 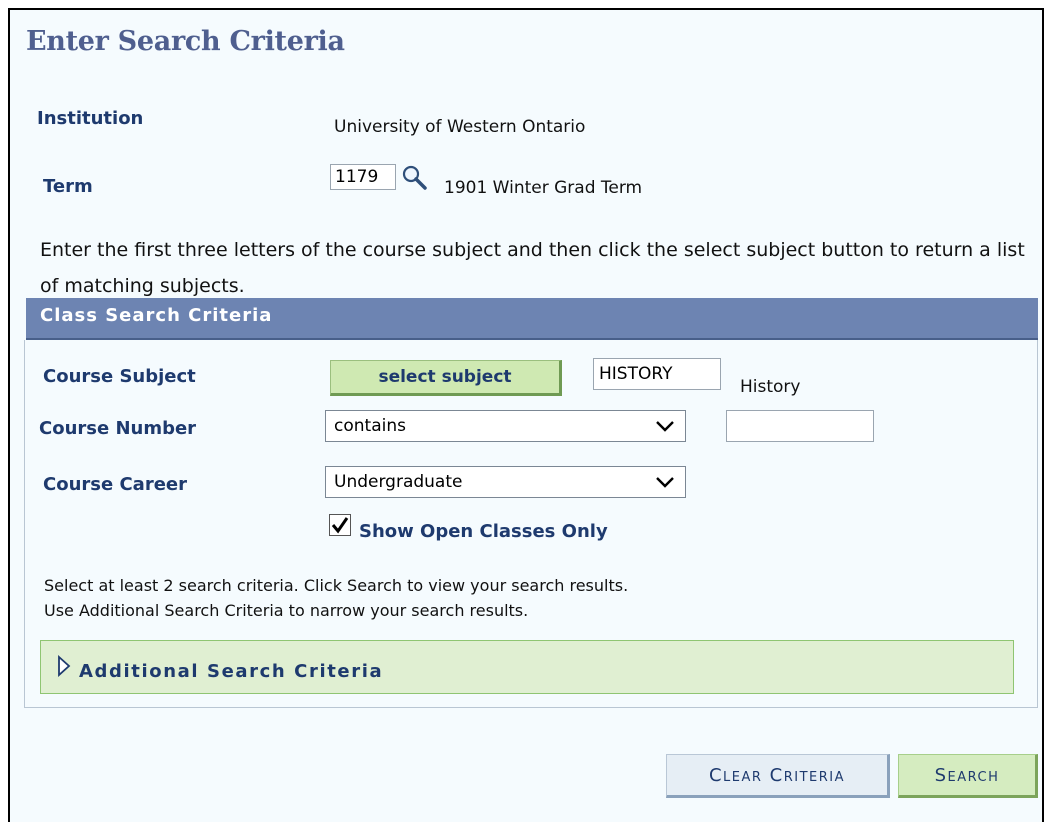 I want to click on open-classes-checkbox, so click(x=340, y=525).